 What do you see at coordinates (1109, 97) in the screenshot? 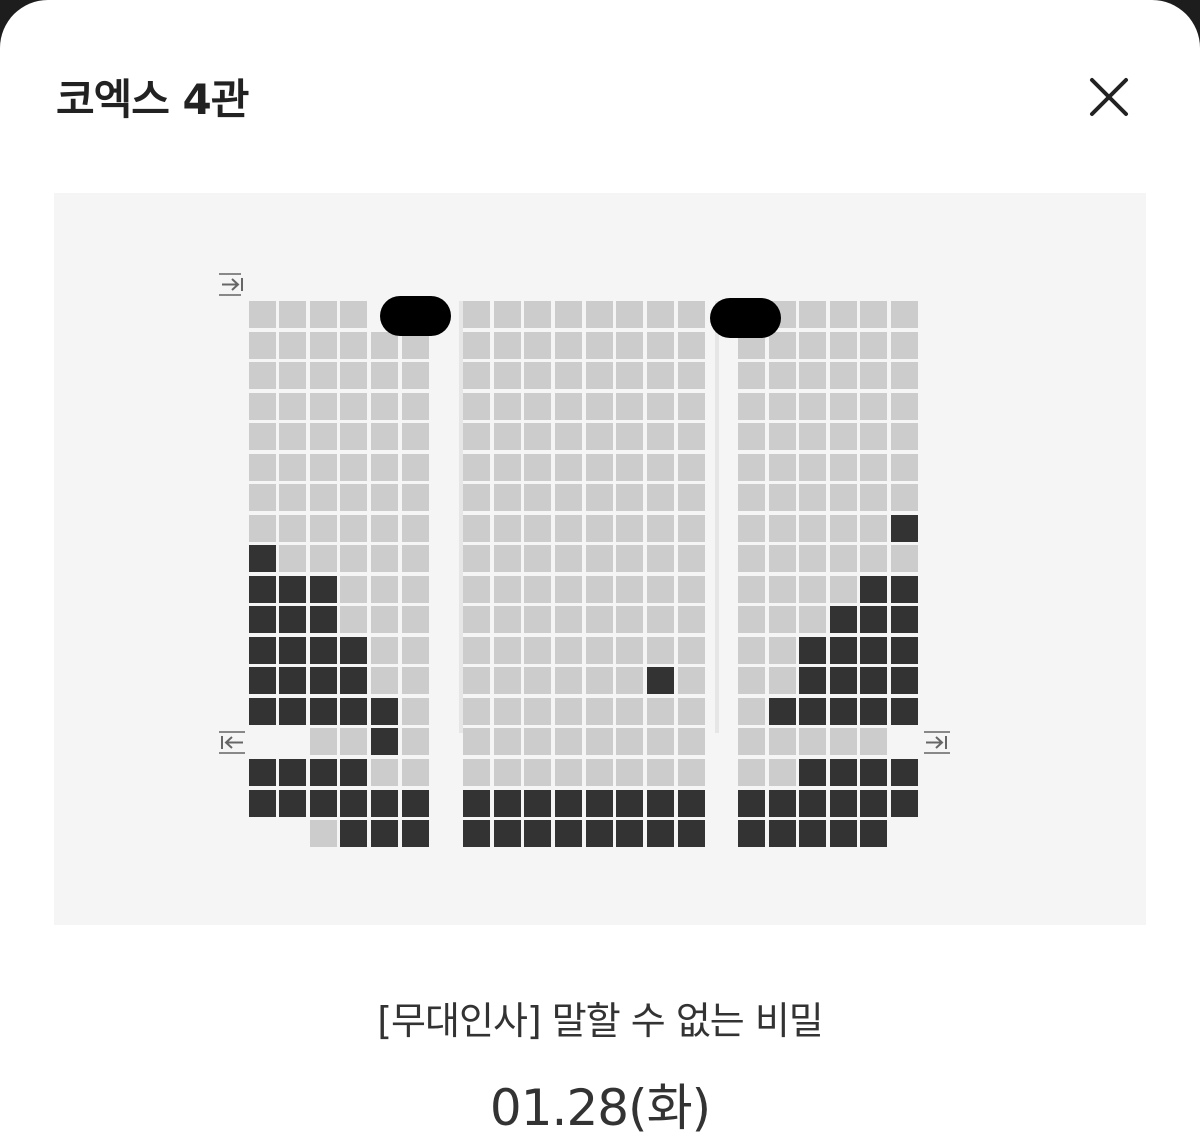
I see `close-button` at bounding box center [1109, 97].